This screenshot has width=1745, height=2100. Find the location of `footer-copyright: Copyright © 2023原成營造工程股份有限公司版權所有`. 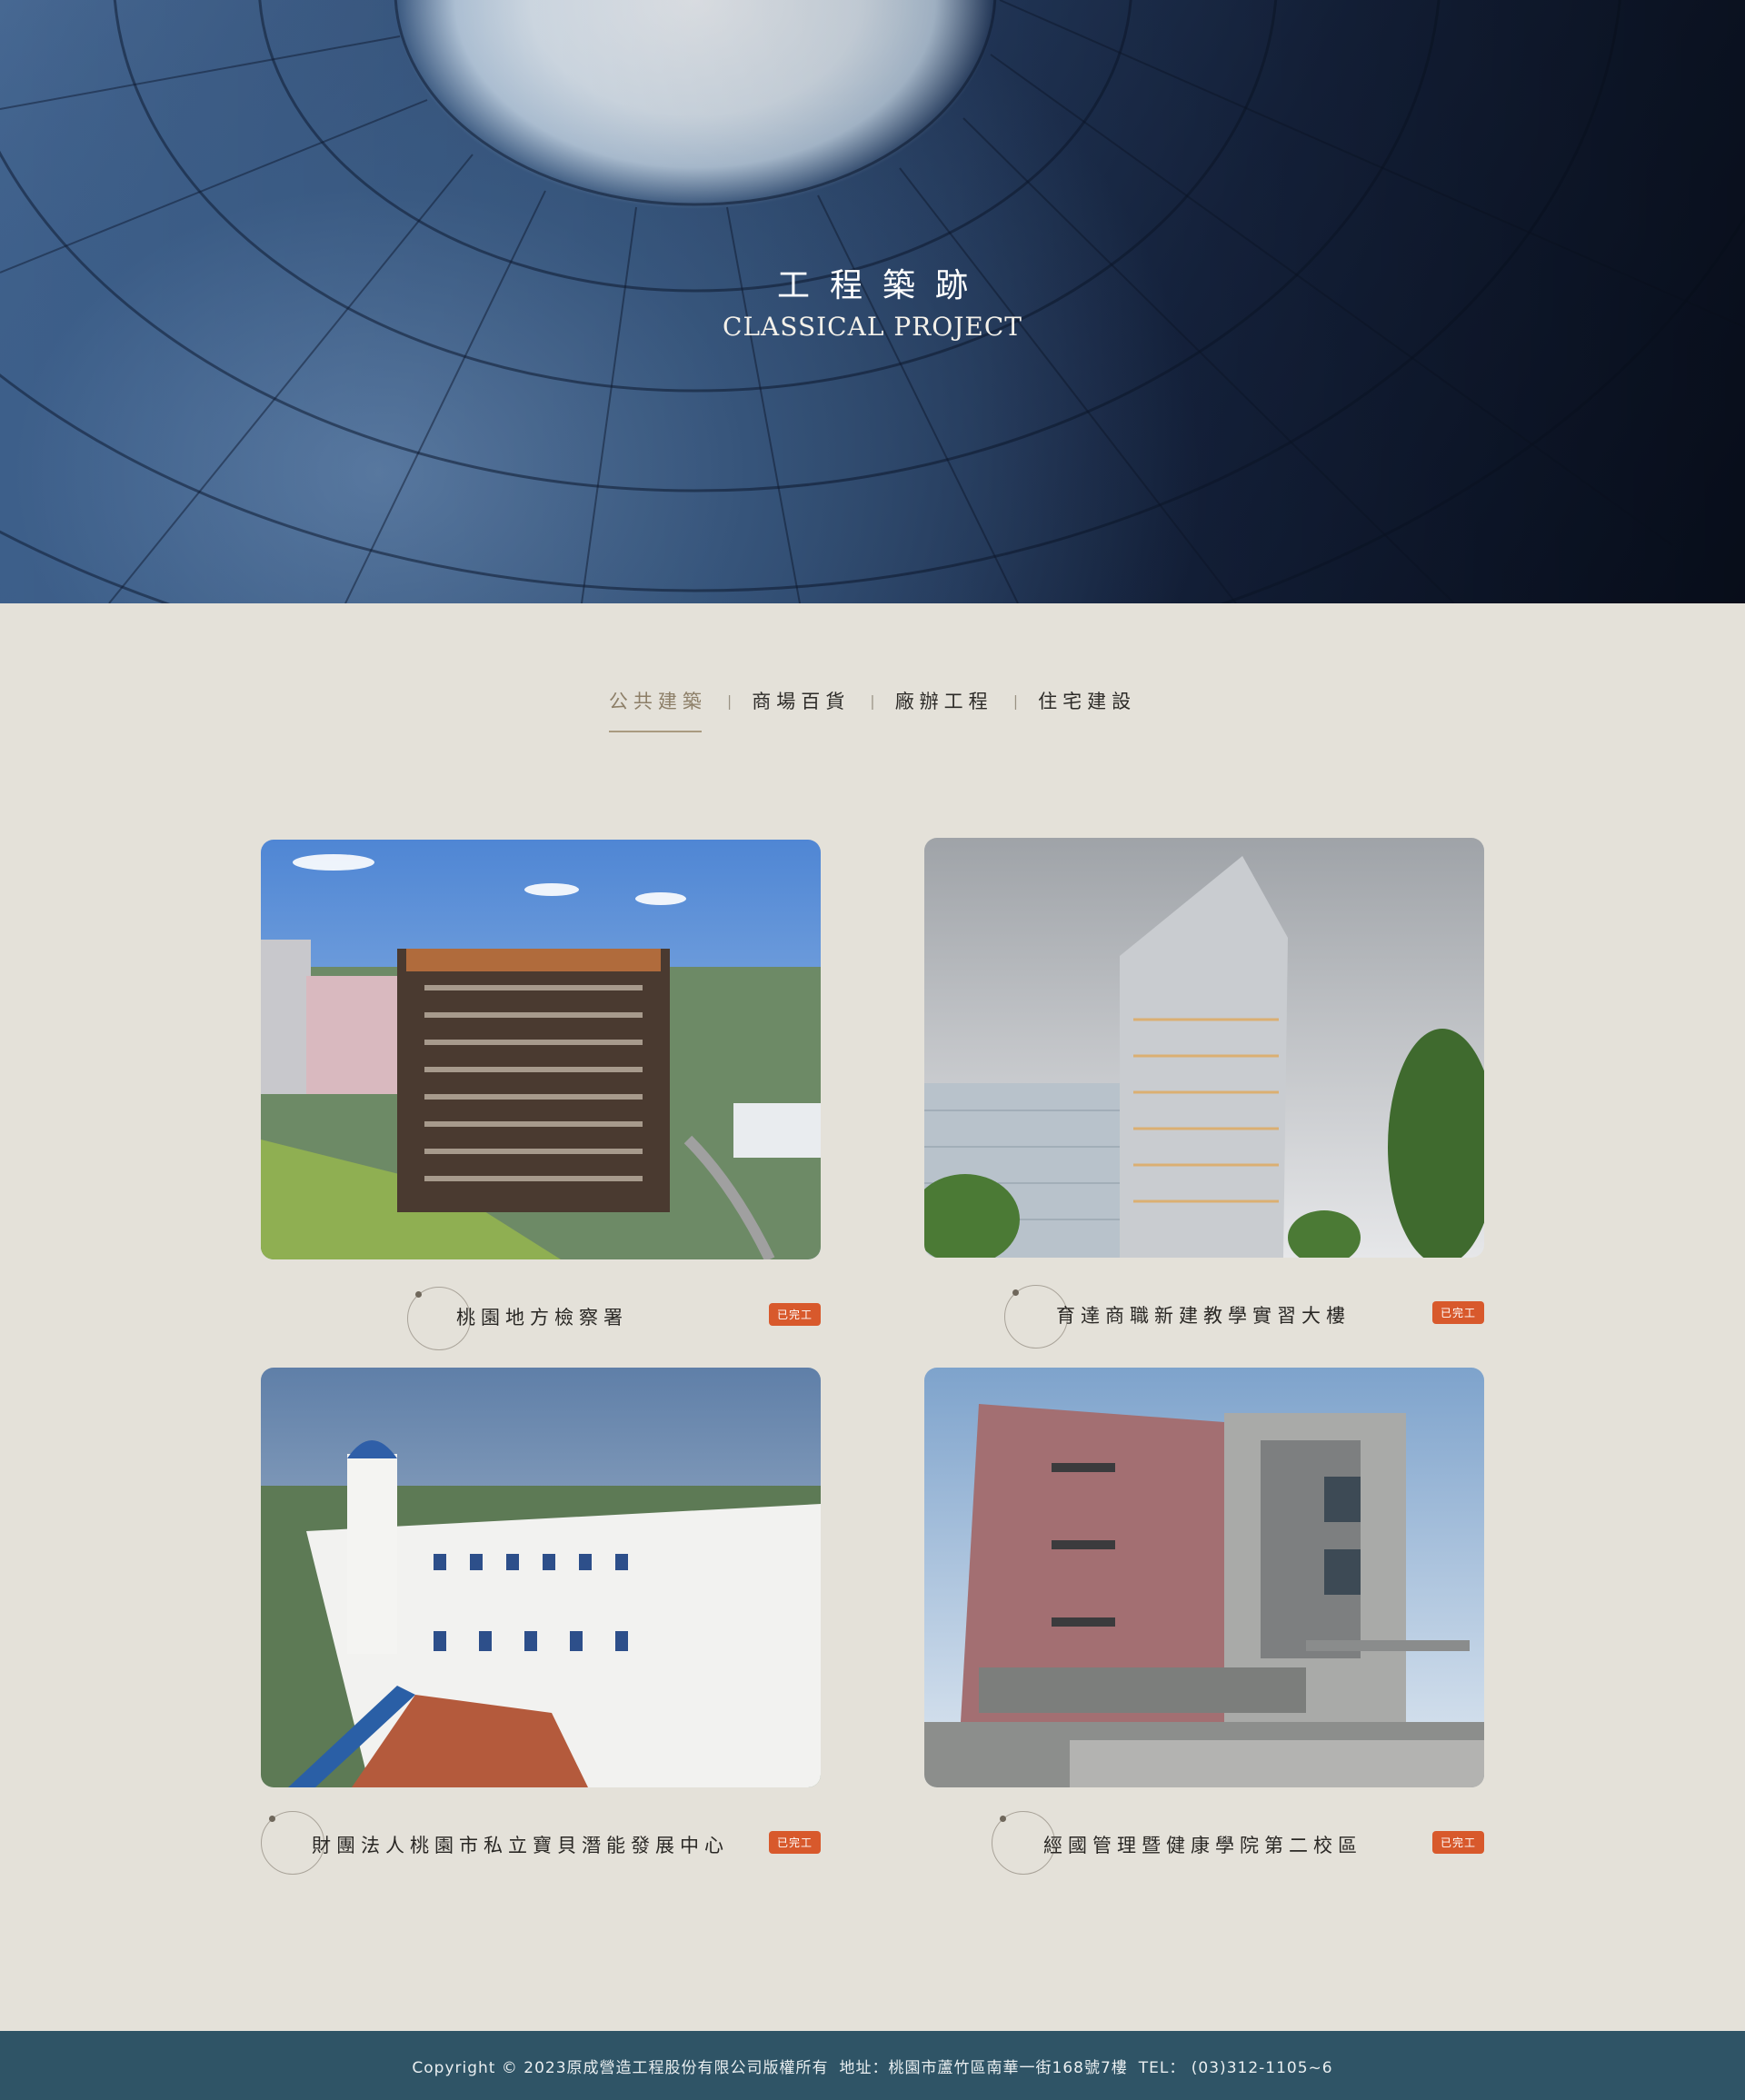

footer-copyright: Copyright © 2023原成營造工程股份有限公司版權所有 is located at coordinates (620, 2067).